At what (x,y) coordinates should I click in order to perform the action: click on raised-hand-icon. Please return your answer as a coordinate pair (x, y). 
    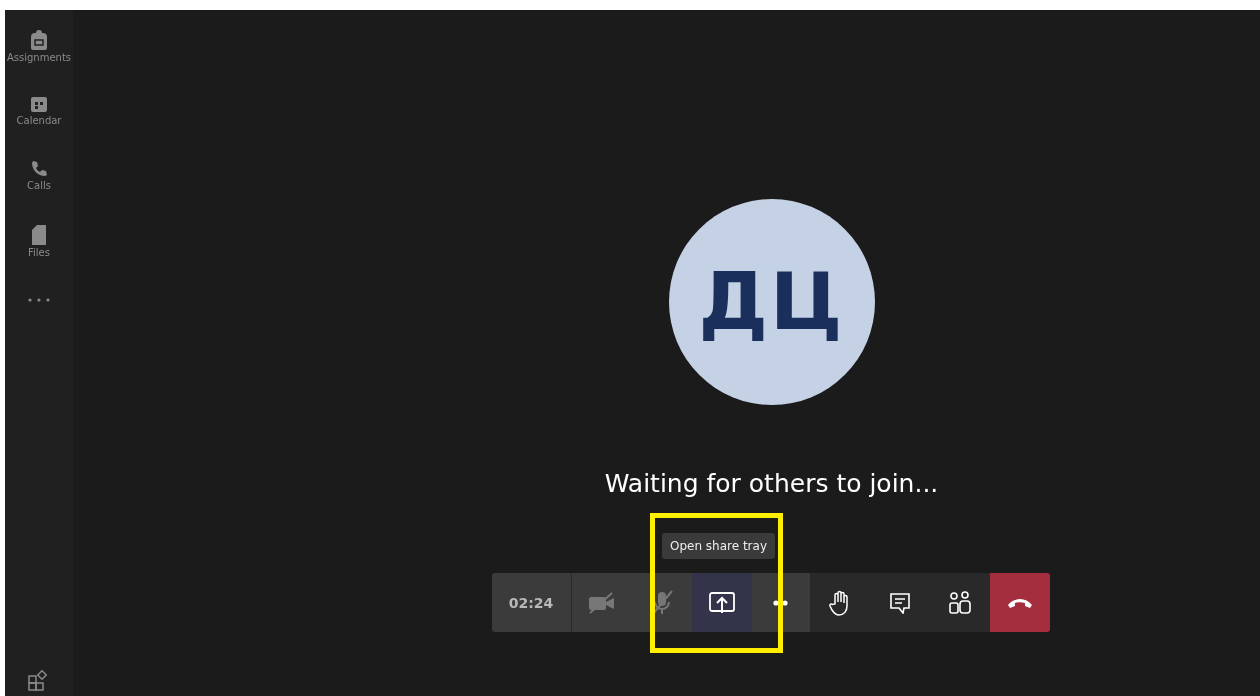
    Looking at the image, I should click on (839, 602).